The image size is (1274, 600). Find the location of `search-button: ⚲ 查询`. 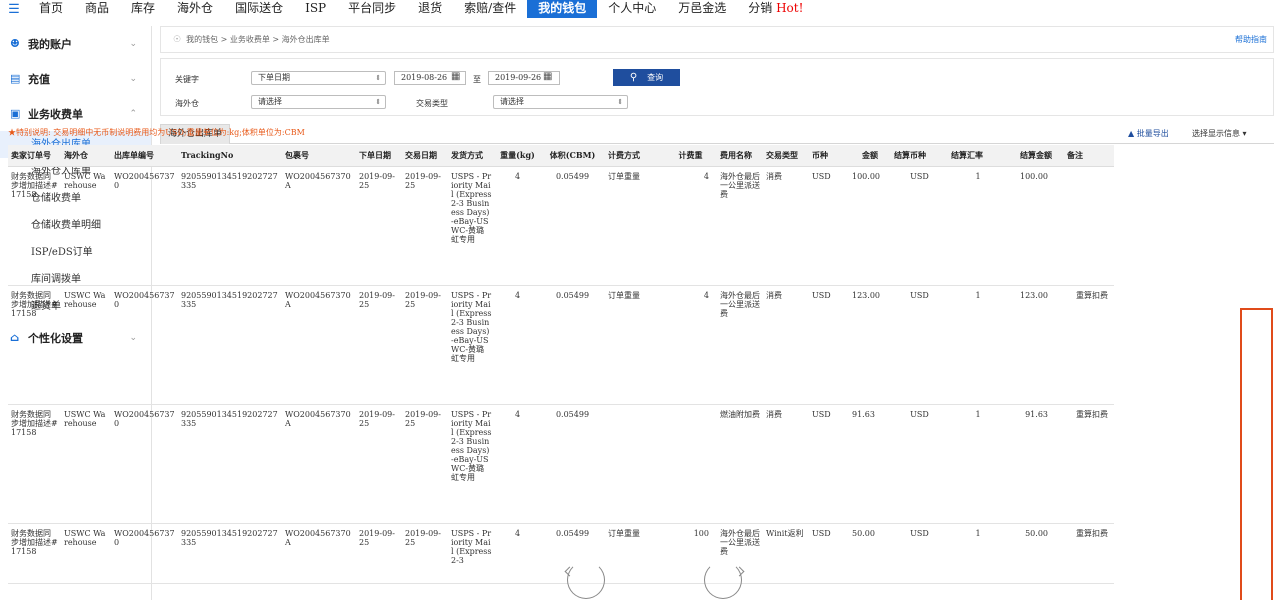

search-button: ⚲ 查询 is located at coordinates (646, 77).